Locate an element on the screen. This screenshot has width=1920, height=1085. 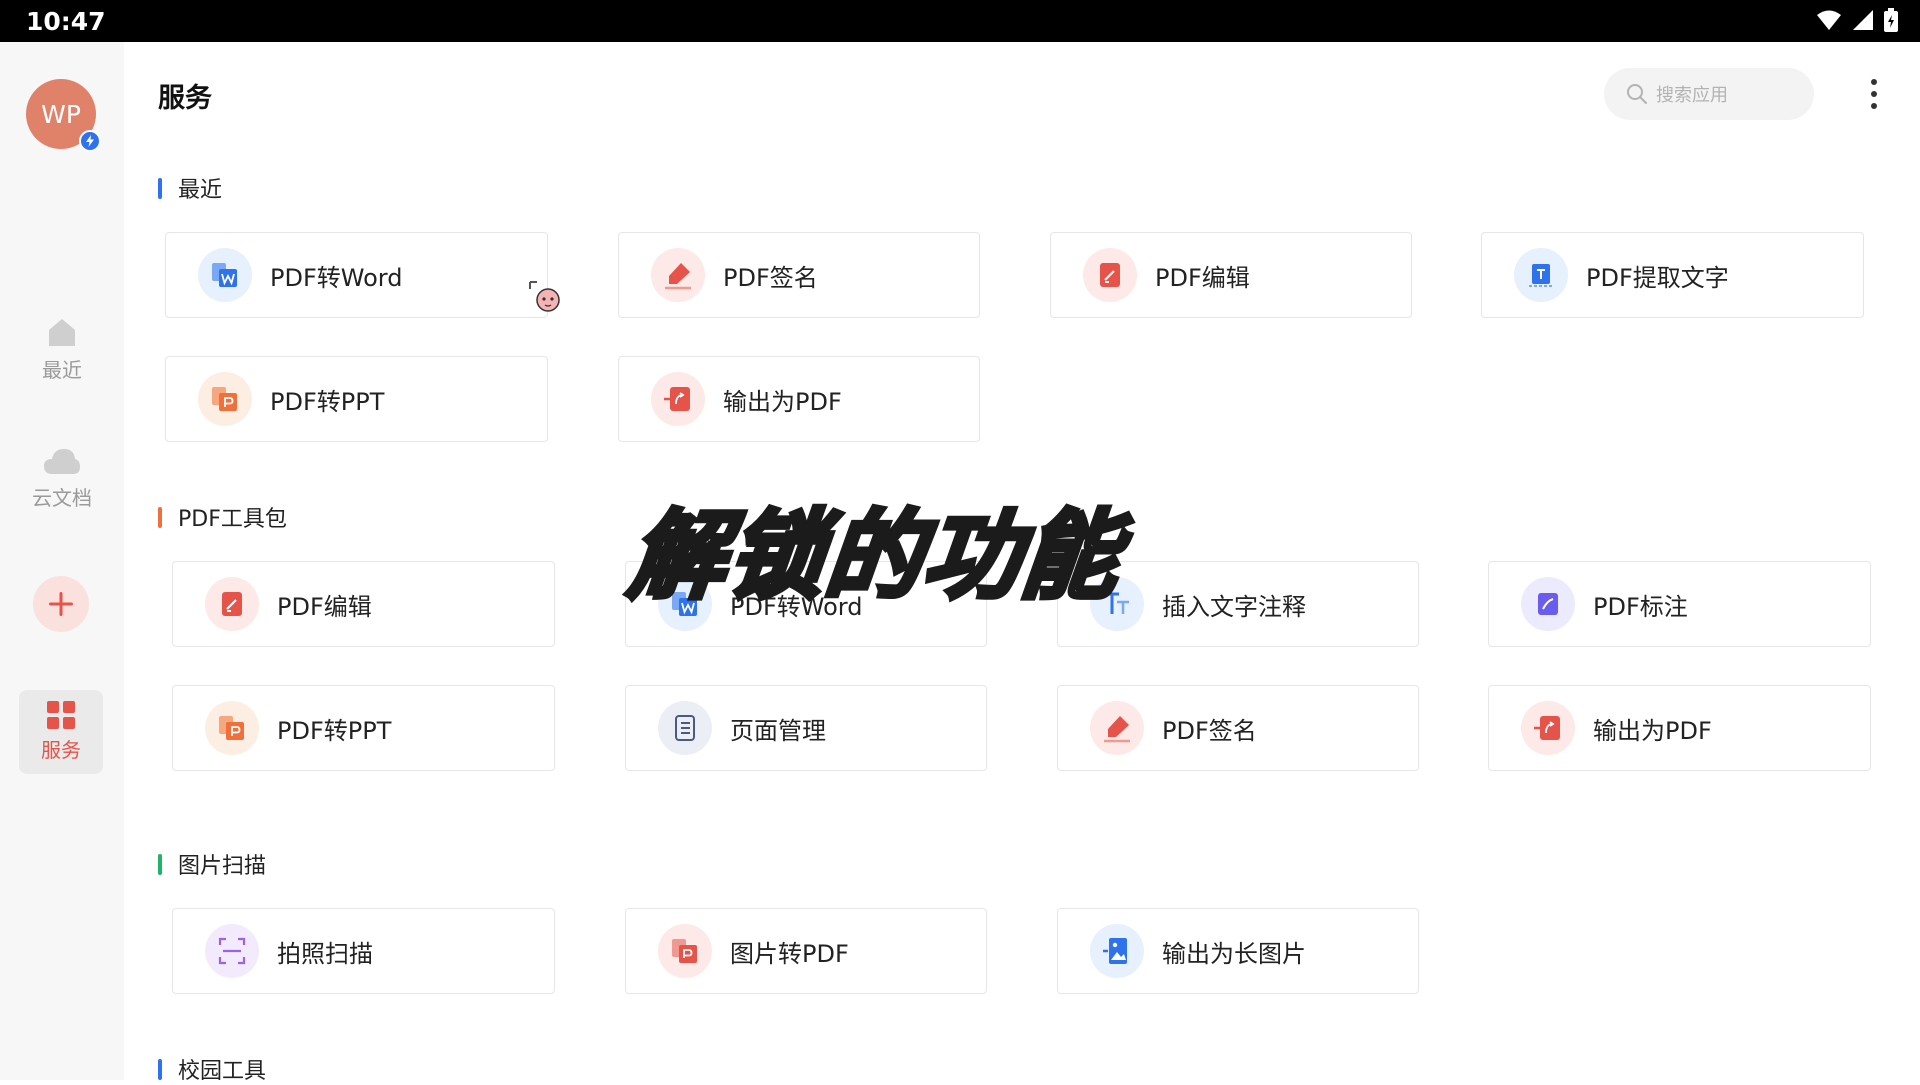
tool-card-label: PDF标注 is located at coordinates (1640, 606).